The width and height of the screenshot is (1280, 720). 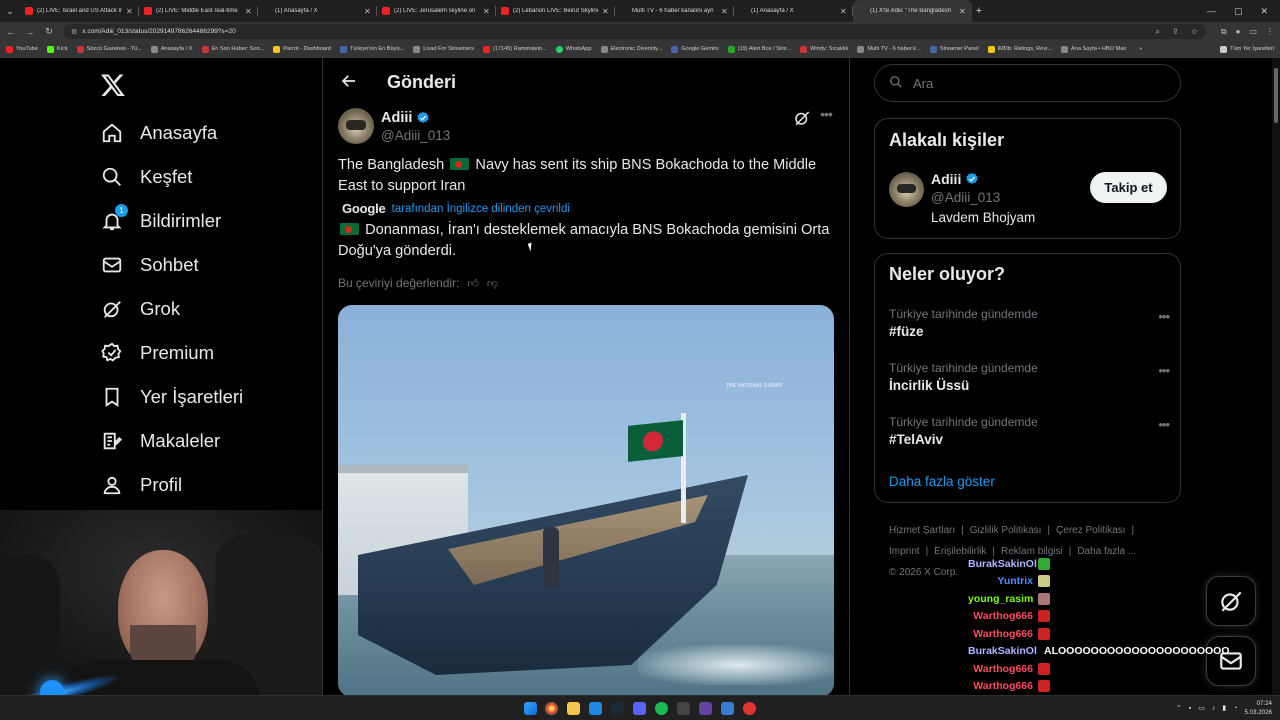 I want to click on all-bookmarks-button: Tüm Yer İşaretleri, so click(x=1247, y=49).